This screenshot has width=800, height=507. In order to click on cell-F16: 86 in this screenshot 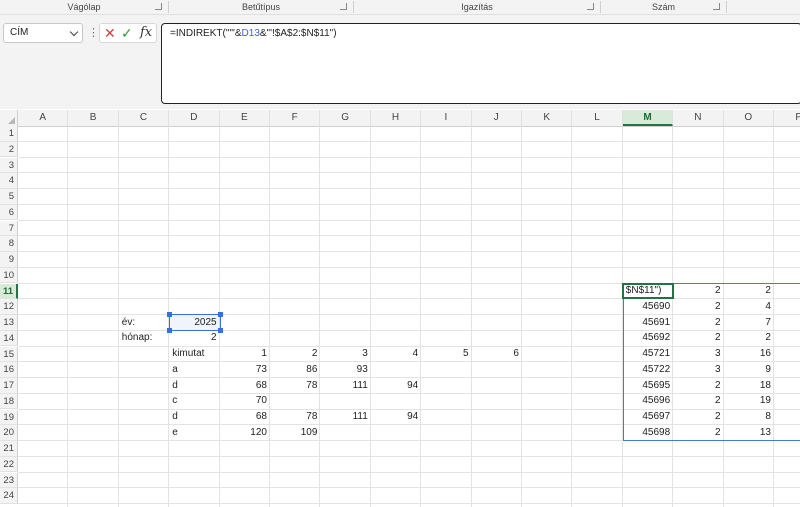, I will do `click(295, 369)`.